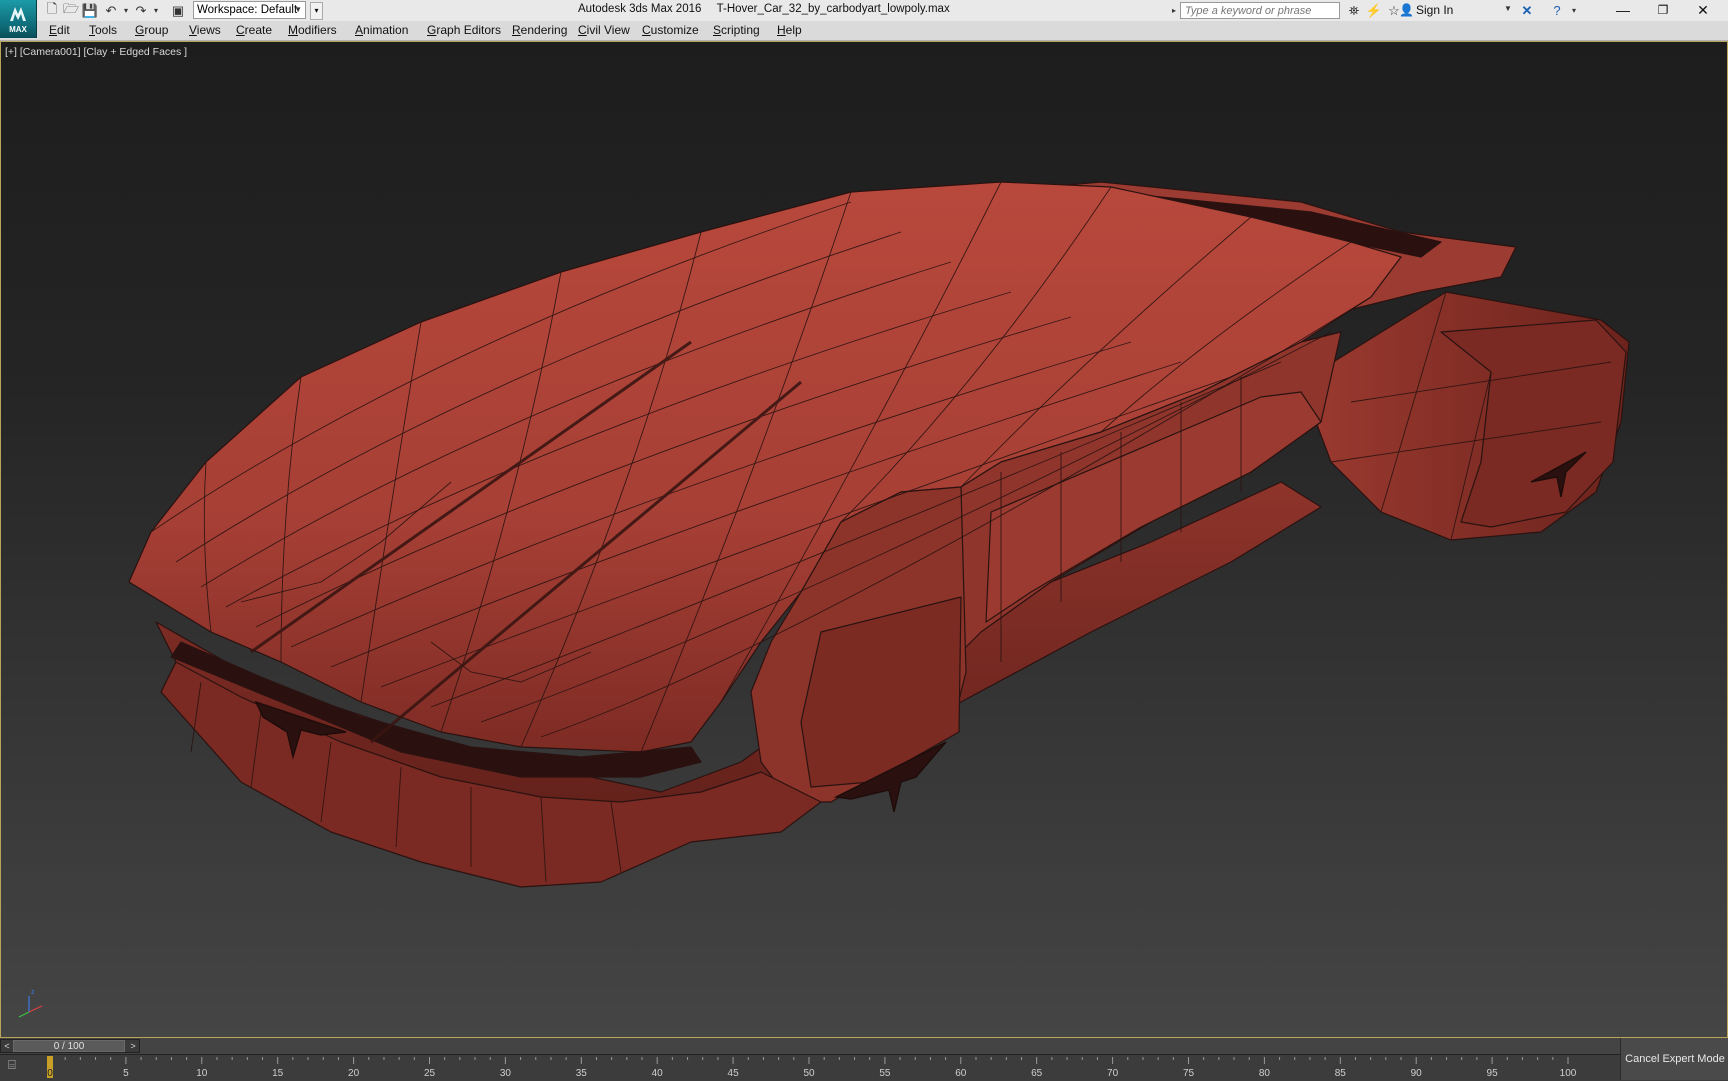 Image resolution: width=1728 pixels, height=1081 pixels. What do you see at coordinates (156, 10) in the screenshot?
I see `redo-dropdown-icon: ▾` at bounding box center [156, 10].